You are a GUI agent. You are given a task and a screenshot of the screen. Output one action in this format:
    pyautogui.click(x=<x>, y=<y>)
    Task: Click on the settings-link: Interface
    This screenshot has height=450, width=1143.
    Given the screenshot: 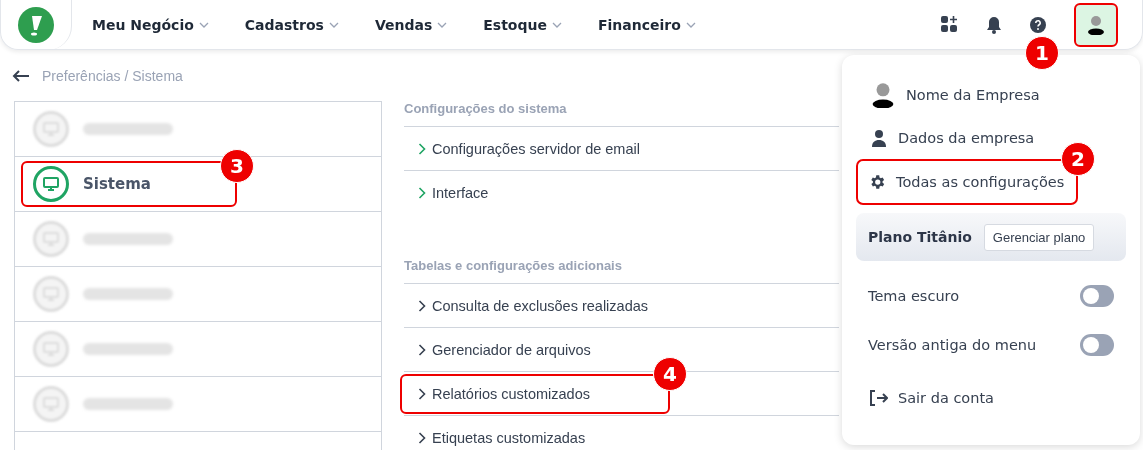 What is the action you would take?
    pyautogui.click(x=445, y=192)
    